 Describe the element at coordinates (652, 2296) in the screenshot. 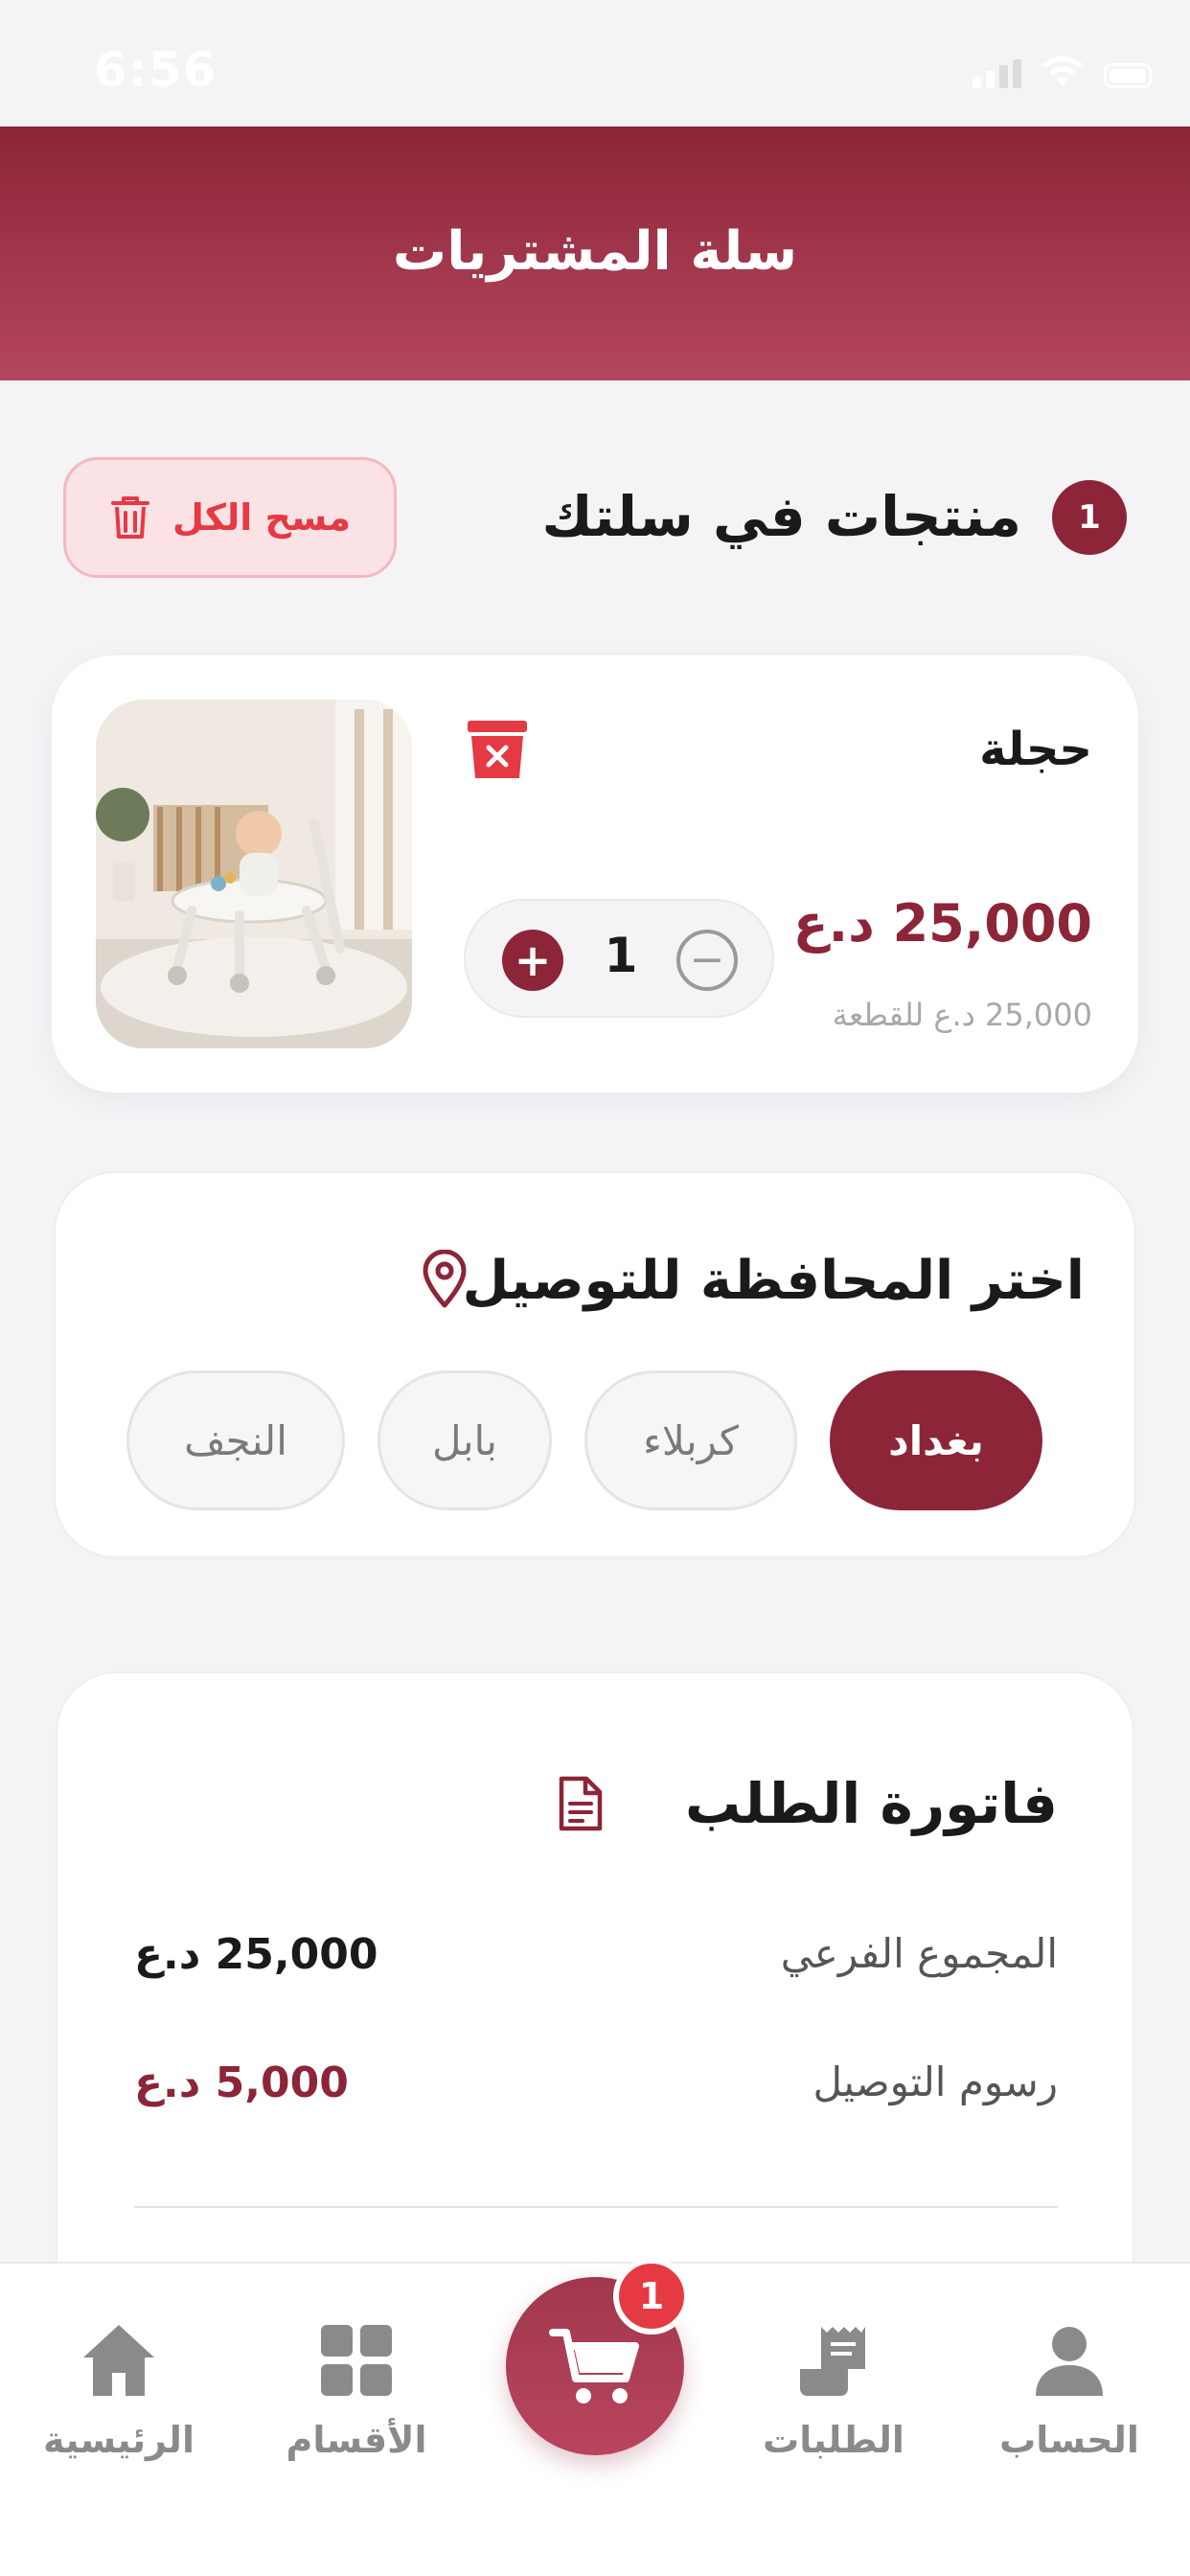

I see `cart-count-notification-badge: 1` at that location.